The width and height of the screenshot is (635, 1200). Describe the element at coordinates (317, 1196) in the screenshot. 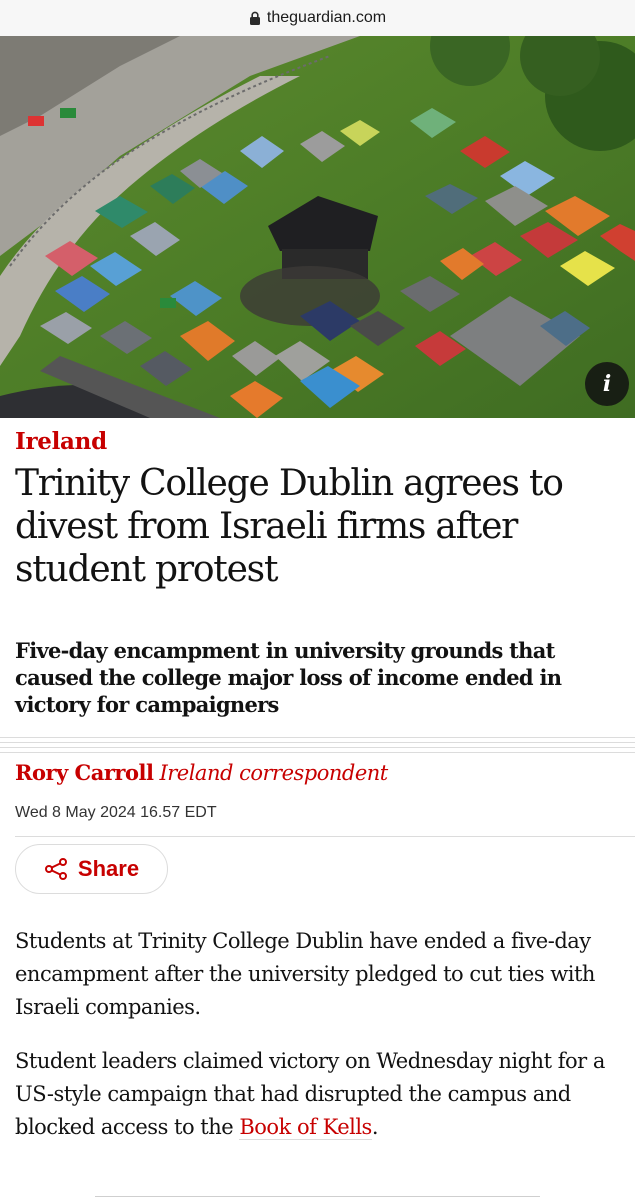

I see `bottom-rule` at that location.